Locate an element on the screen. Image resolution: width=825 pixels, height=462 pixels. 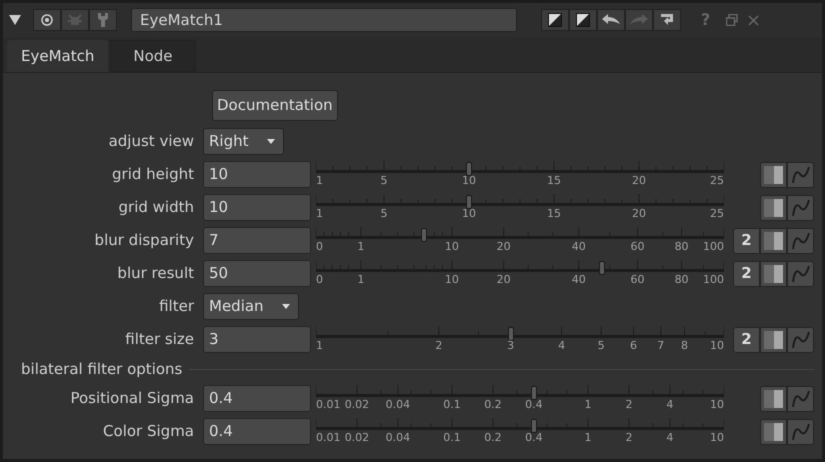
dropdown: Right is located at coordinates (243, 141).